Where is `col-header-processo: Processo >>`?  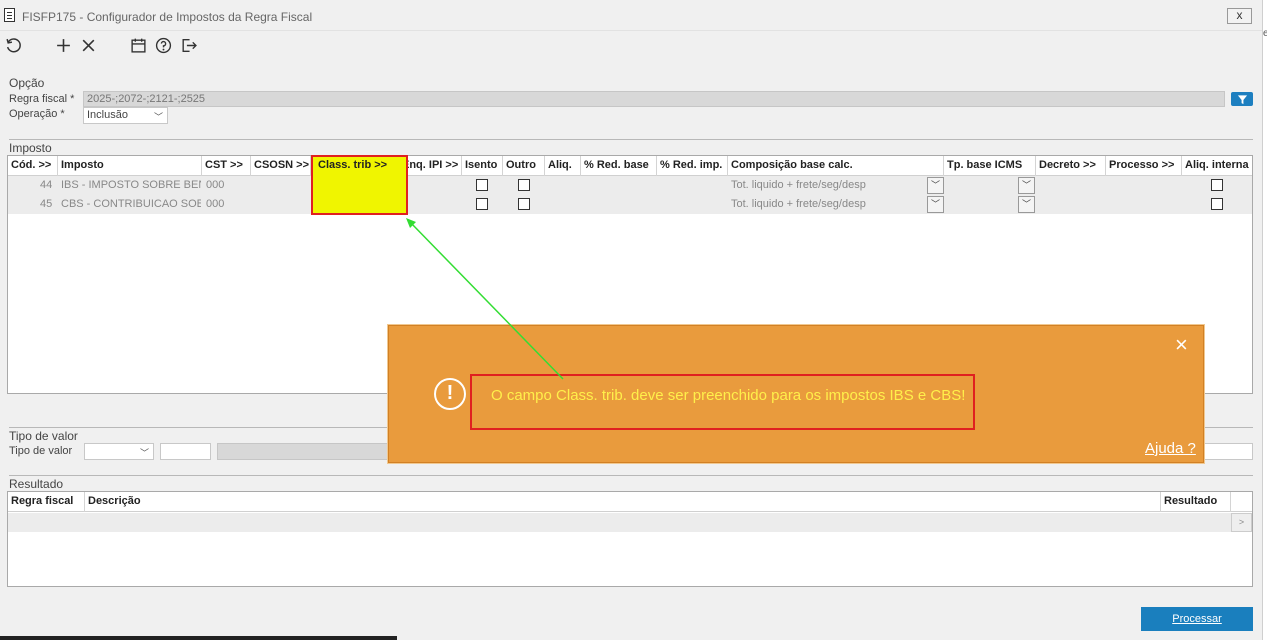 col-header-processo: Processo >> is located at coordinates (1144, 166).